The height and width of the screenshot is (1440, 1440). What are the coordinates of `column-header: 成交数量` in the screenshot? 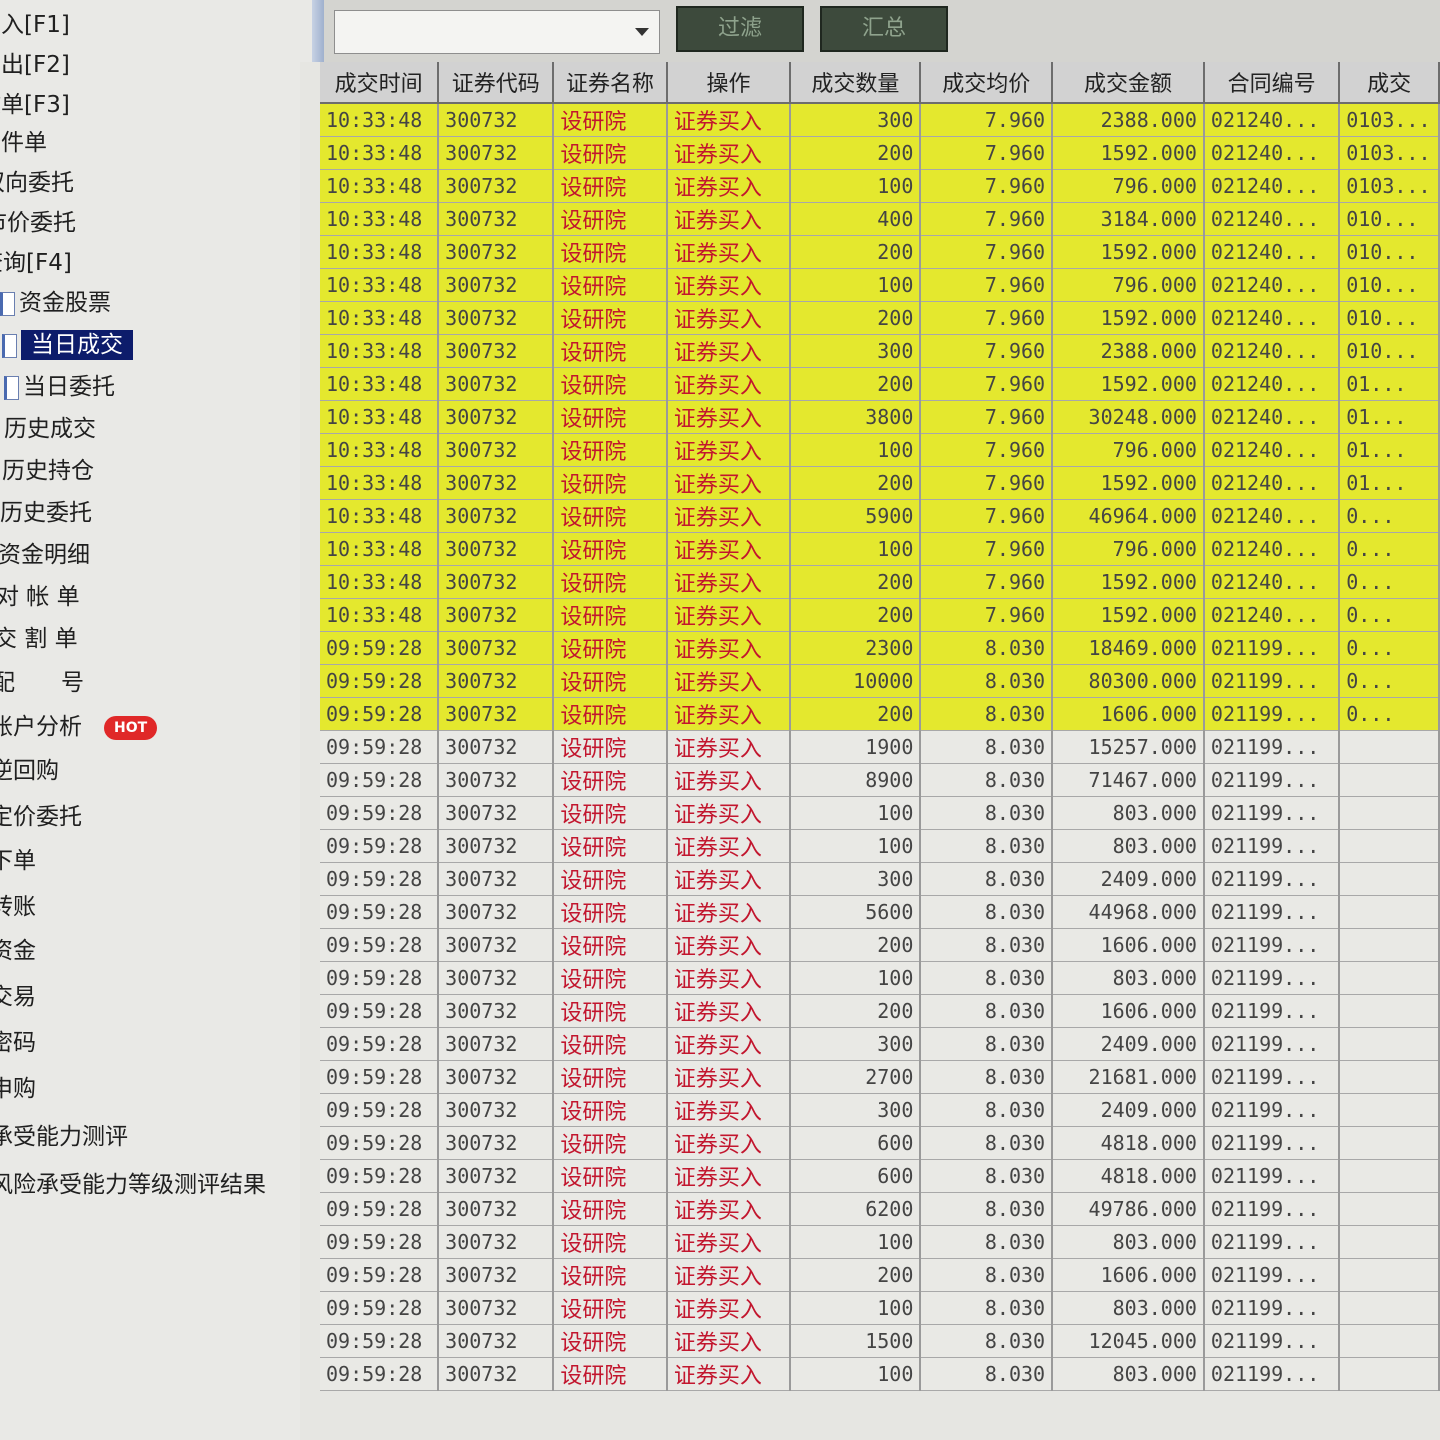 It's located at (856, 83).